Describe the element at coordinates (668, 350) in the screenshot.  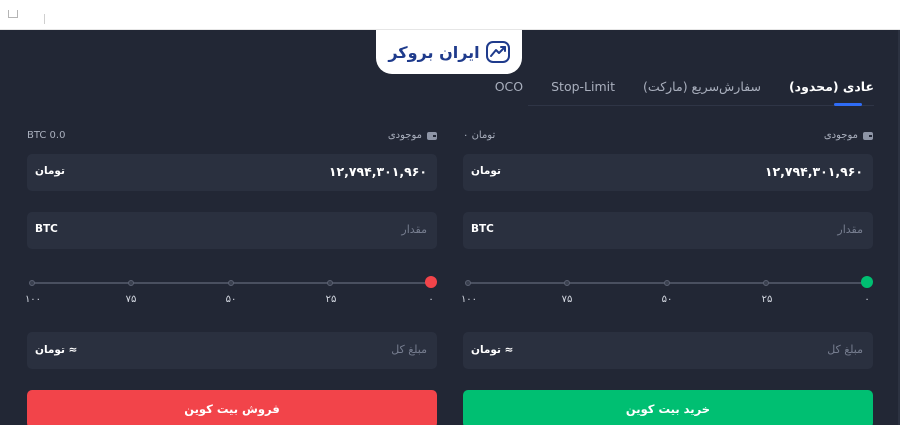
I see `buy-total-field: مبلغ کل ≈ تومان` at that location.